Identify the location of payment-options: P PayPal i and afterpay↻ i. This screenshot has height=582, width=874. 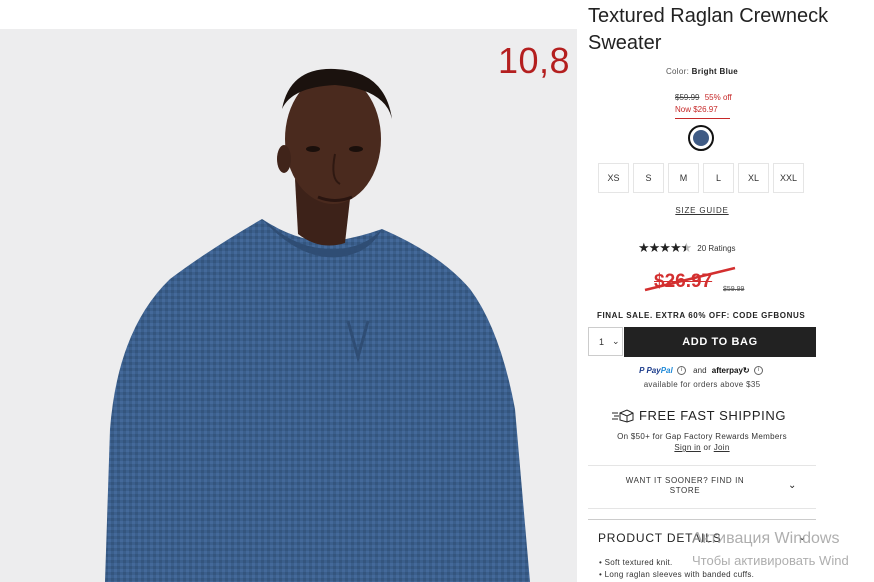
(702, 371).